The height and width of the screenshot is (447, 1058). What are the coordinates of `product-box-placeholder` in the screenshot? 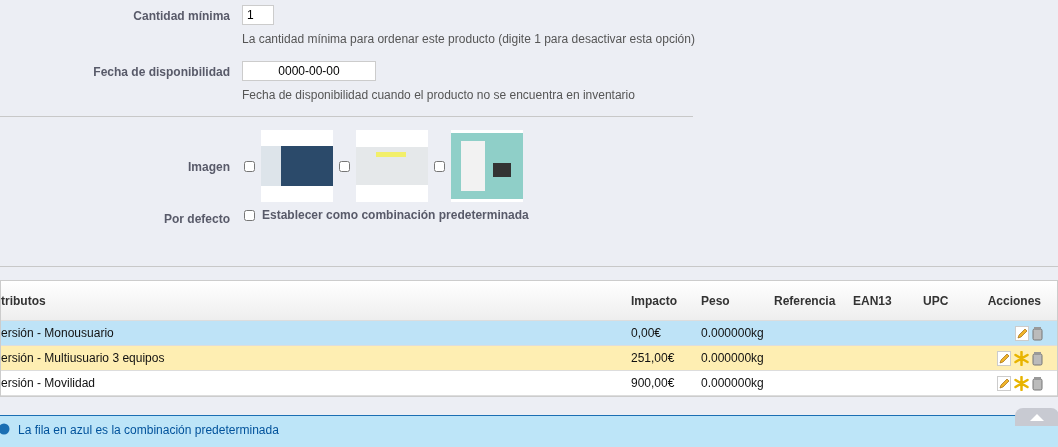 It's located at (487, 166).